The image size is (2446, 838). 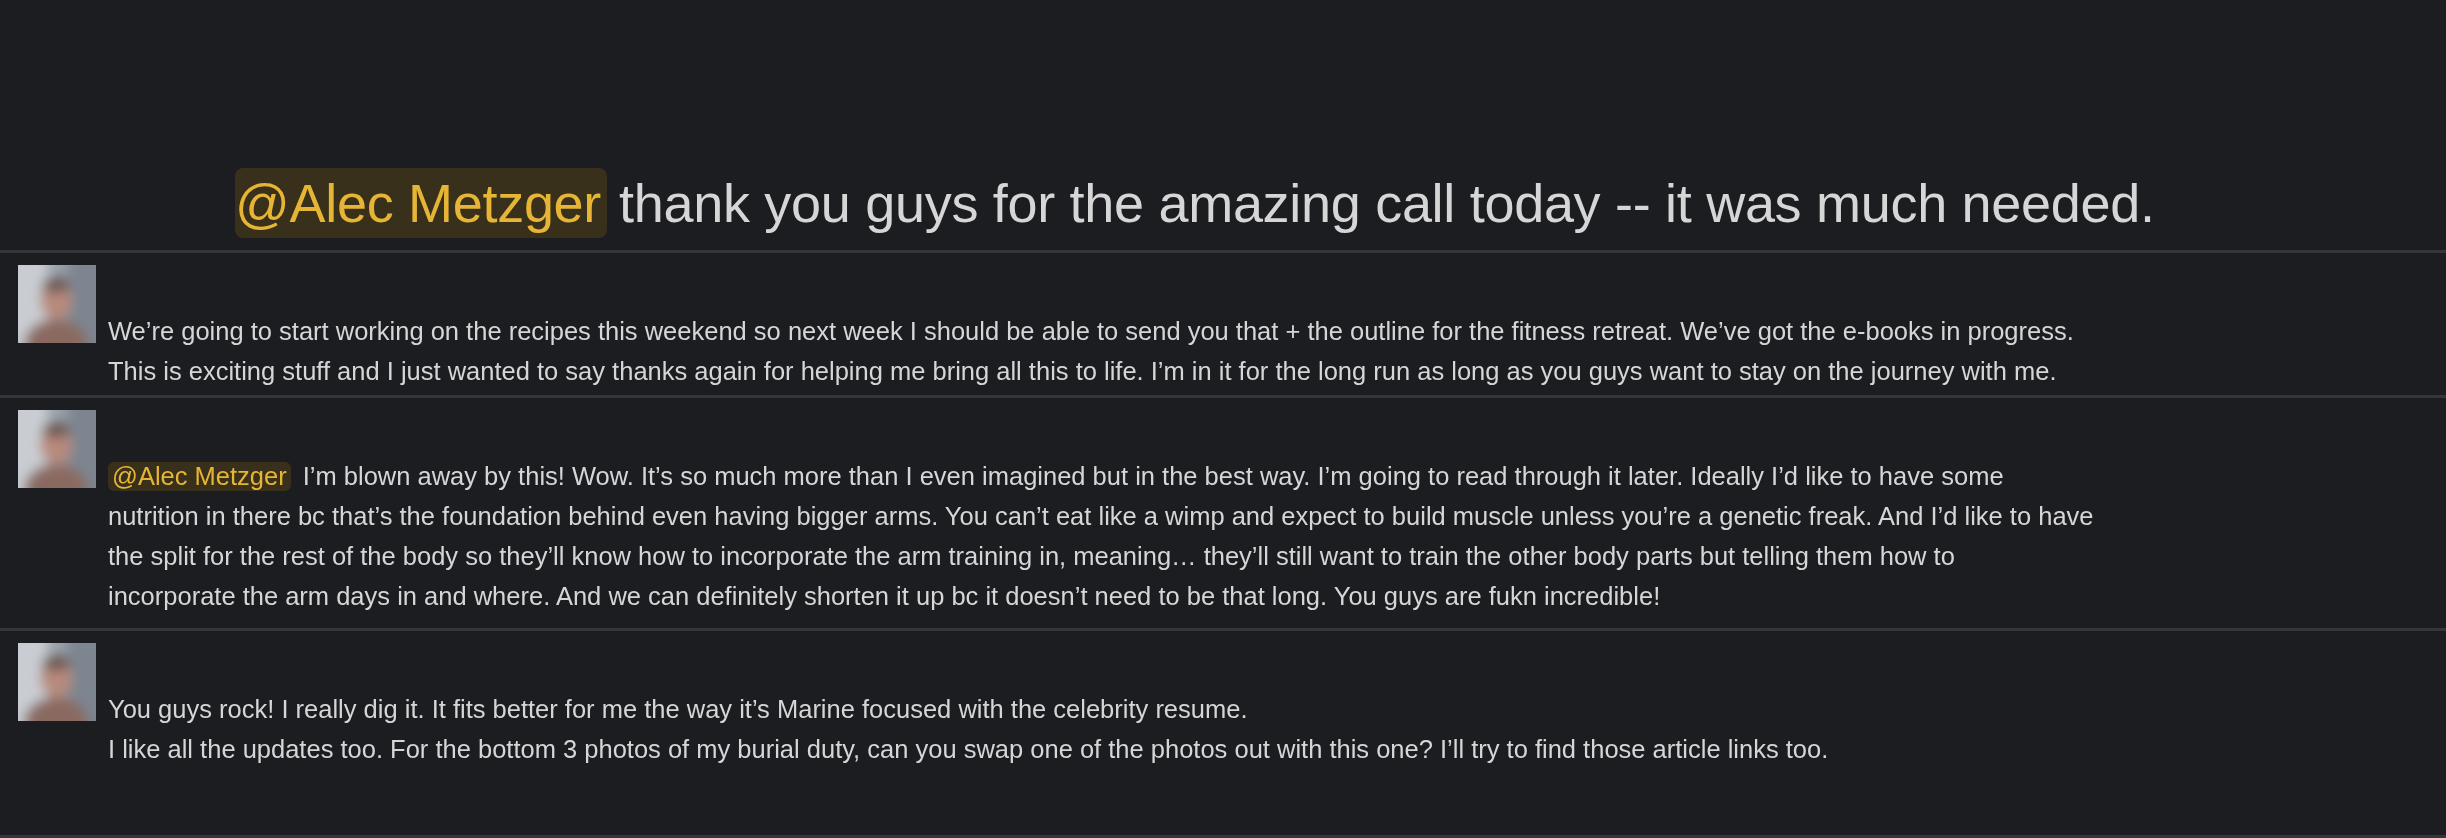 I want to click on message-text: This is exciting stuff and I just wanted to say thanks again for helping me bring all this to life. I’m in it for the long run as long as you guys want to stay on the journey with me., so click(x=1082, y=371).